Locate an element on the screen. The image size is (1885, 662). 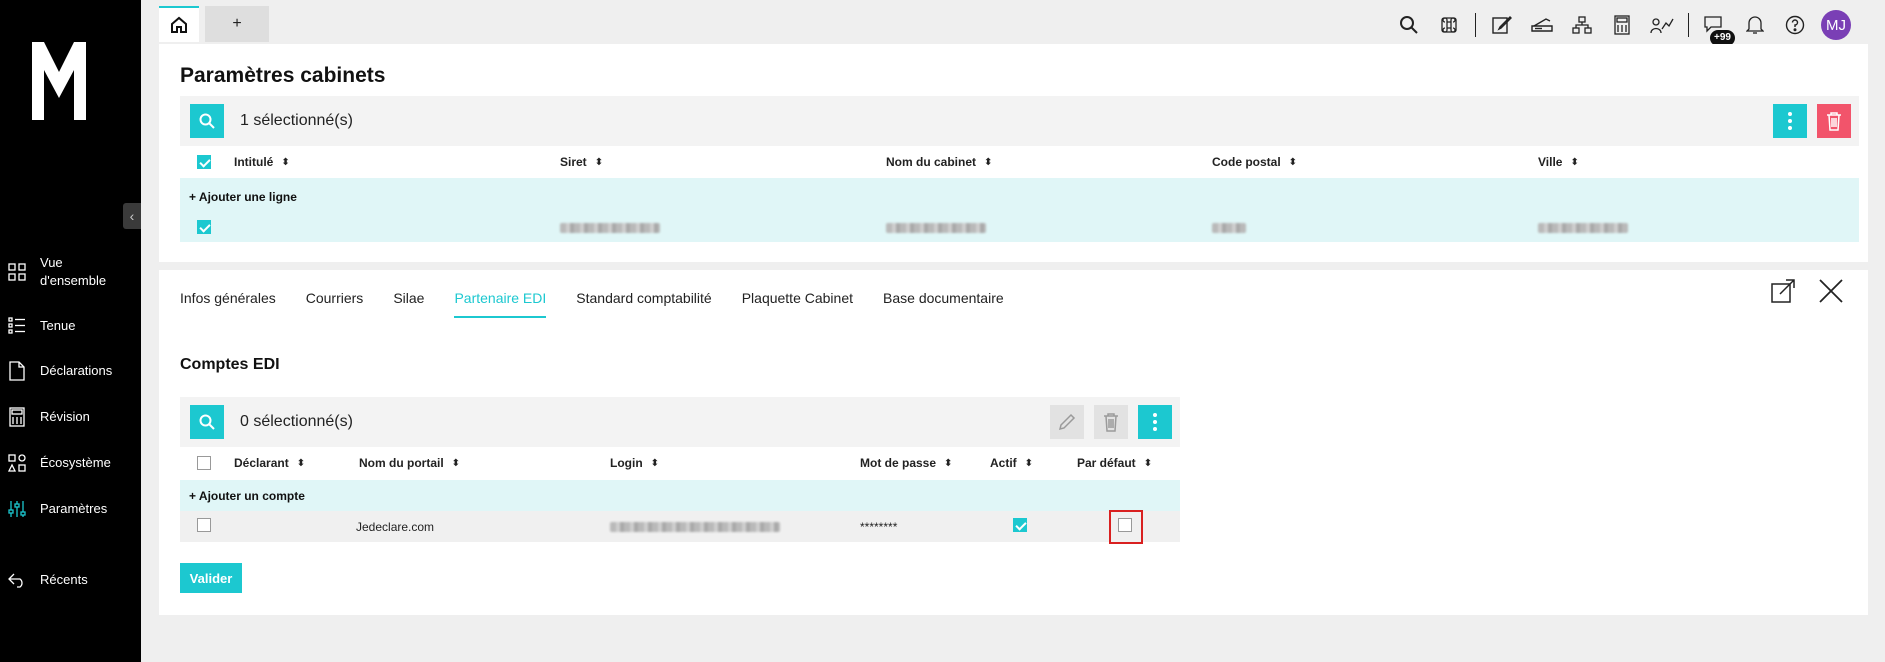
back-arrow-icon is located at coordinates (17, 580).